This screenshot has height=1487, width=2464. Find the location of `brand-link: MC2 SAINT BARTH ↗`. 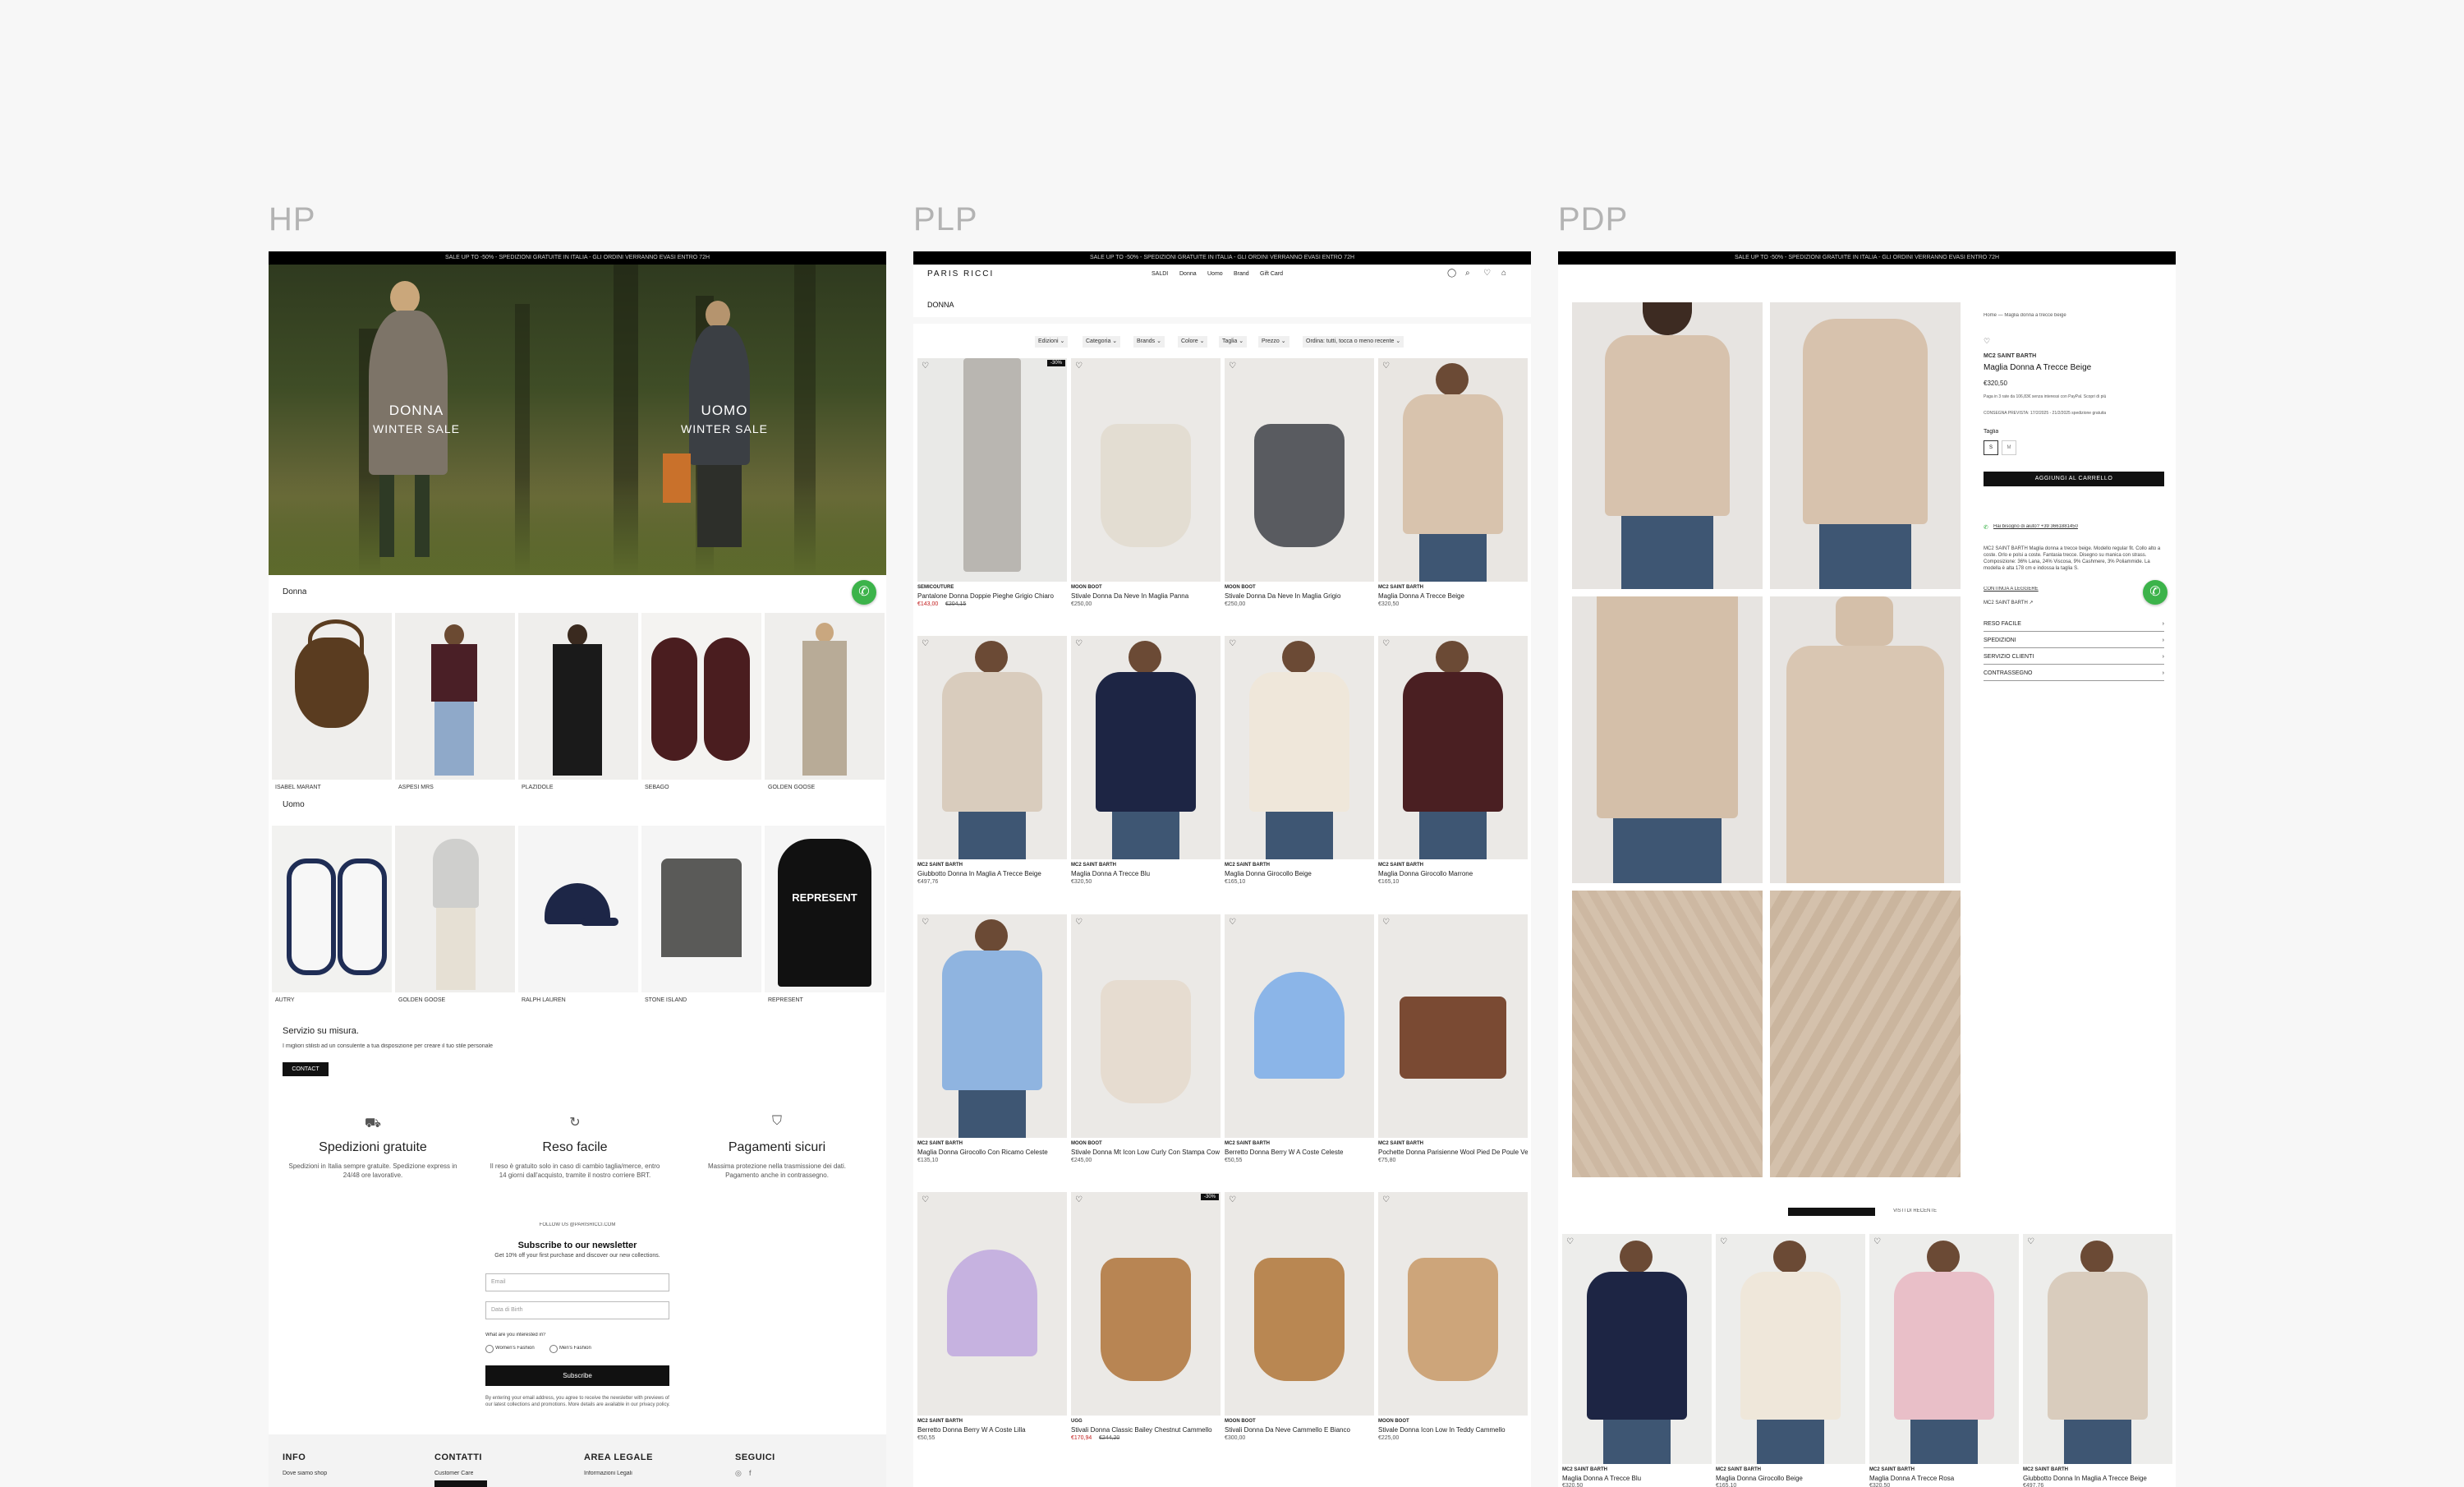

brand-link: MC2 SAINT BARTH ↗ is located at coordinates (2008, 602).